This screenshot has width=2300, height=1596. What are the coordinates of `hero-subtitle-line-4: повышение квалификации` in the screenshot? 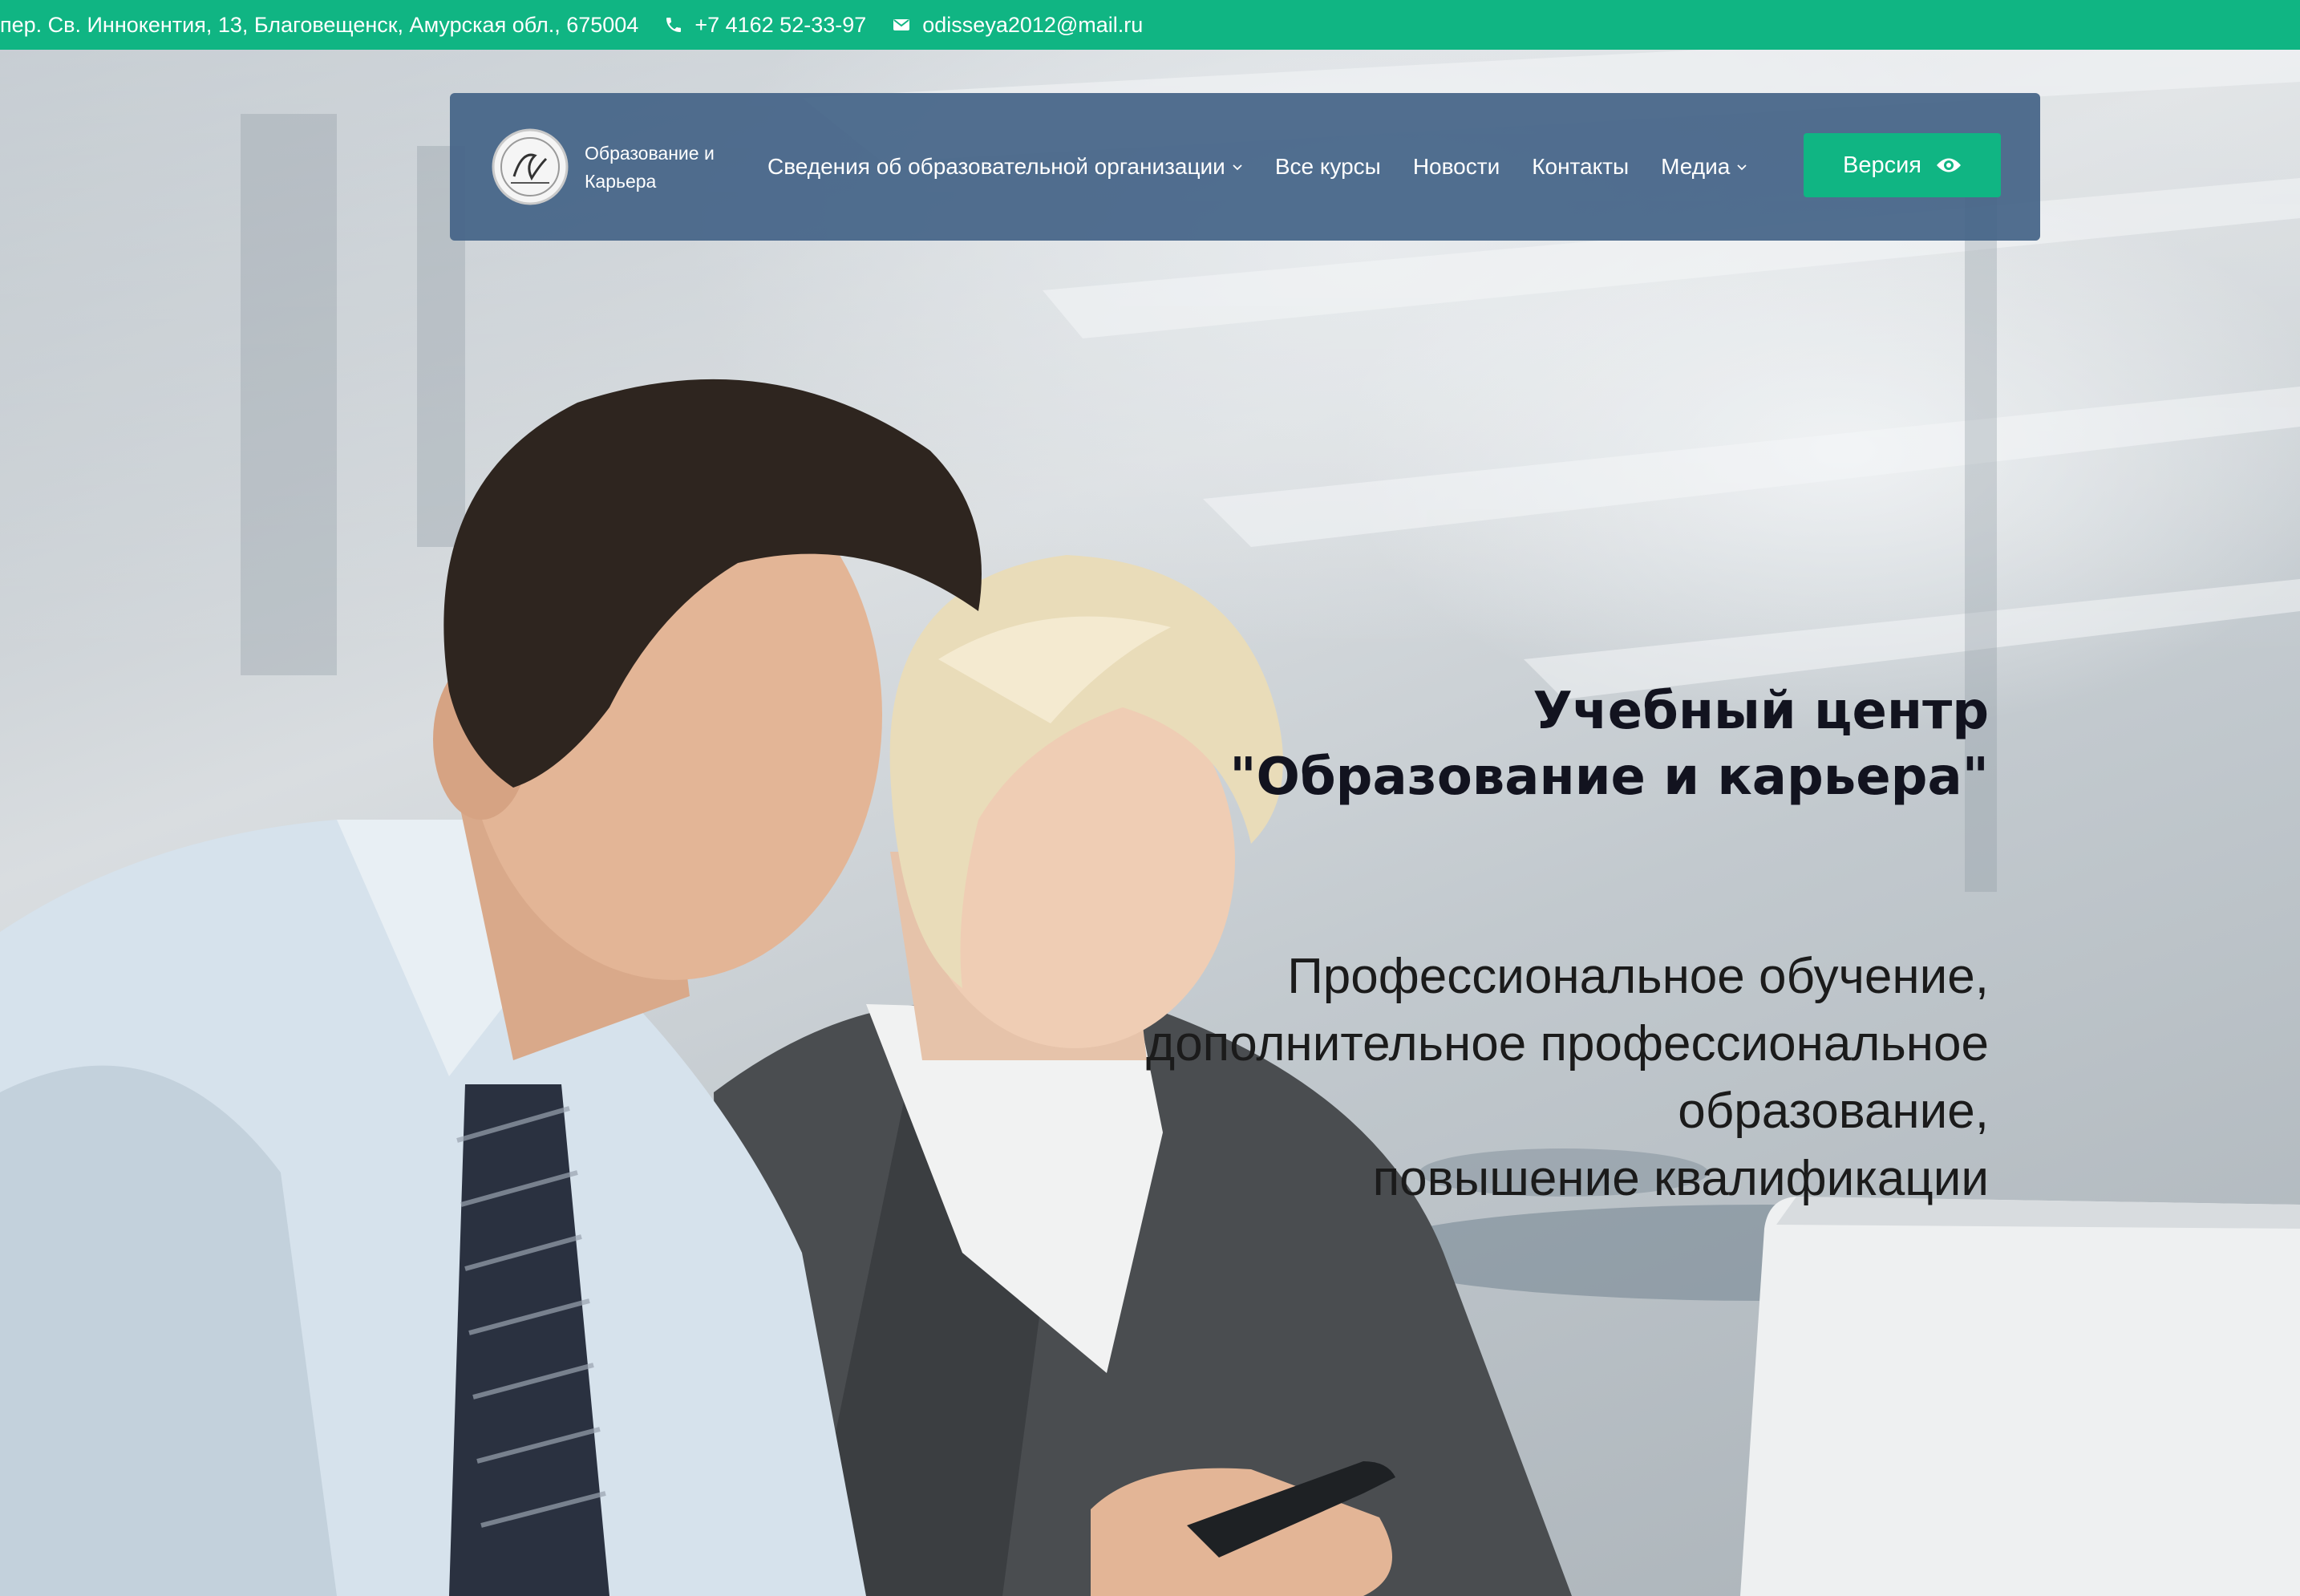 It's located at (1680, 1178).